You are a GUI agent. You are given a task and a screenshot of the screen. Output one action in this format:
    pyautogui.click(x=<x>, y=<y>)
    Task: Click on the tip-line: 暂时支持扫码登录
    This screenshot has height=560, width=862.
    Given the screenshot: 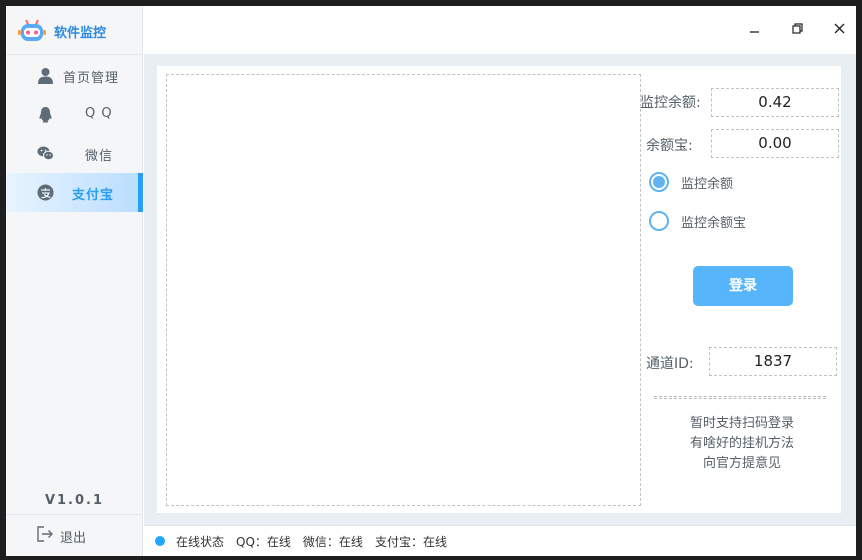 What is the action you would take?
    pyautogui.click(x=741, y=423)
    